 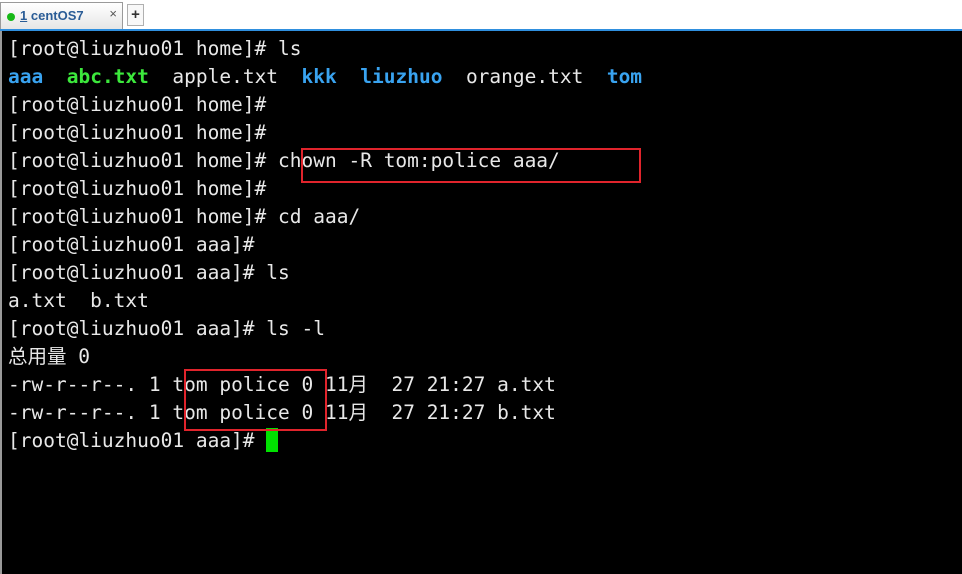 What do you see at coordinates (428, 412) in the screenshot?
I see `file-details: 0 11月 27 21:27 b.txt` at bounding box center [428, 412].